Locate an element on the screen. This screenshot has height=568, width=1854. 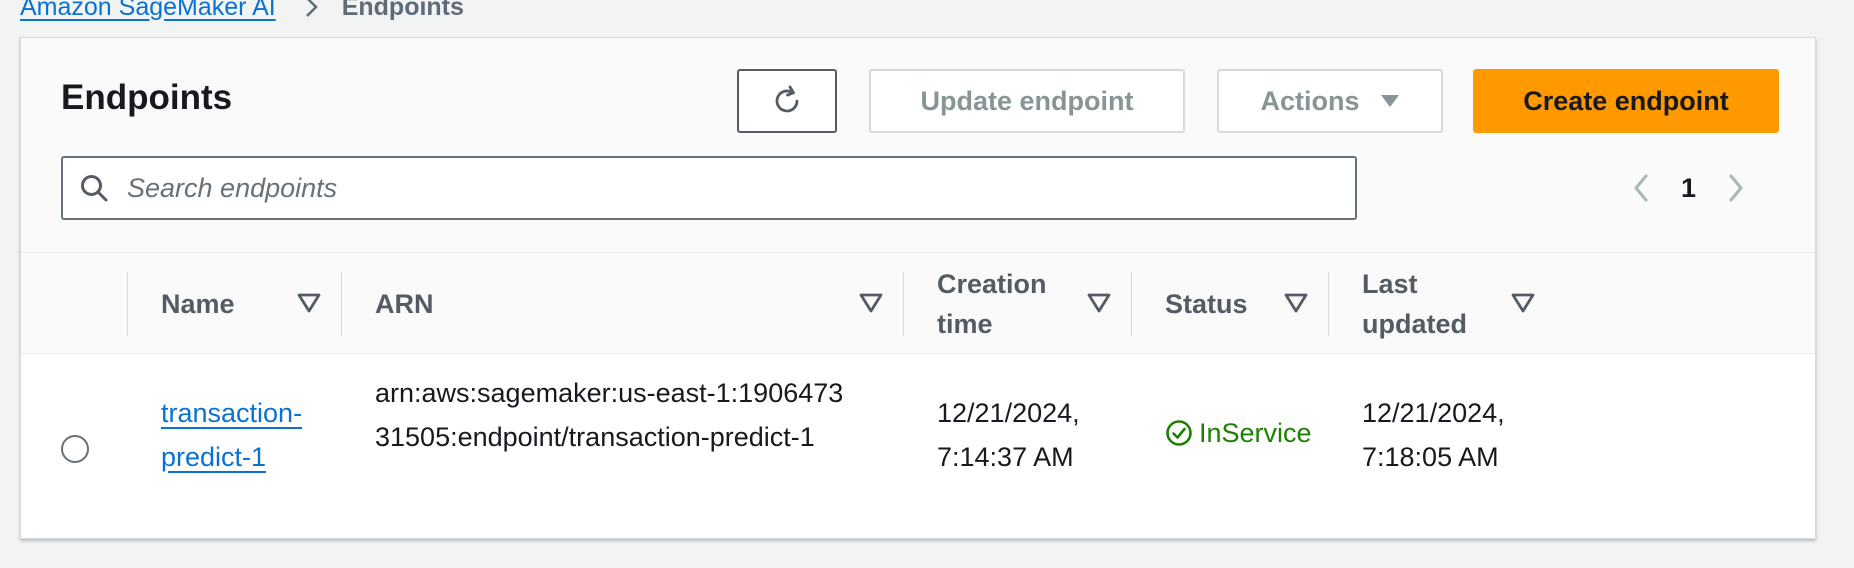
column-header-last-updated: Last updated is located at coordinates (1422, 304).